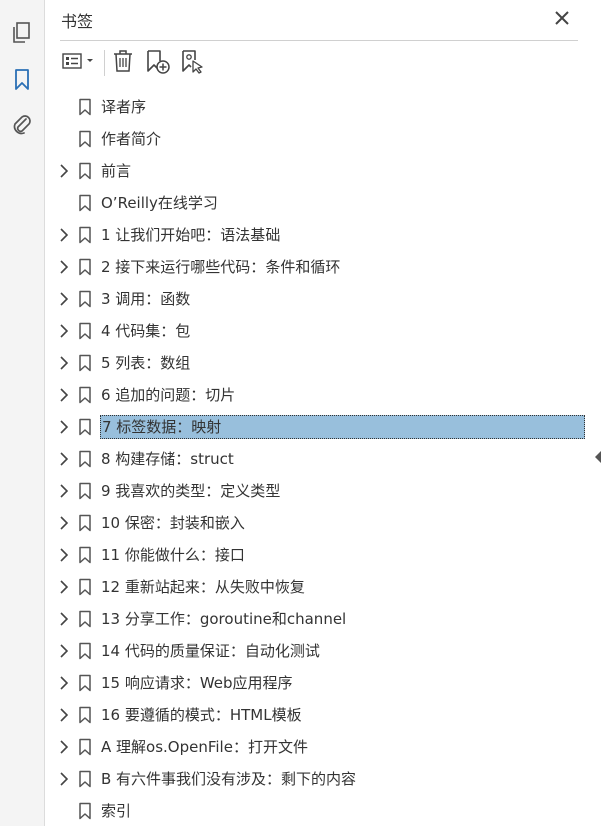 The width and height of the screenshot is (606, 827). What do you see at coordinates (315, 683) in the screenshot?
I see `bookmark-item: 15 响应请求：Web应用程序` at bounding box center [315, 683].